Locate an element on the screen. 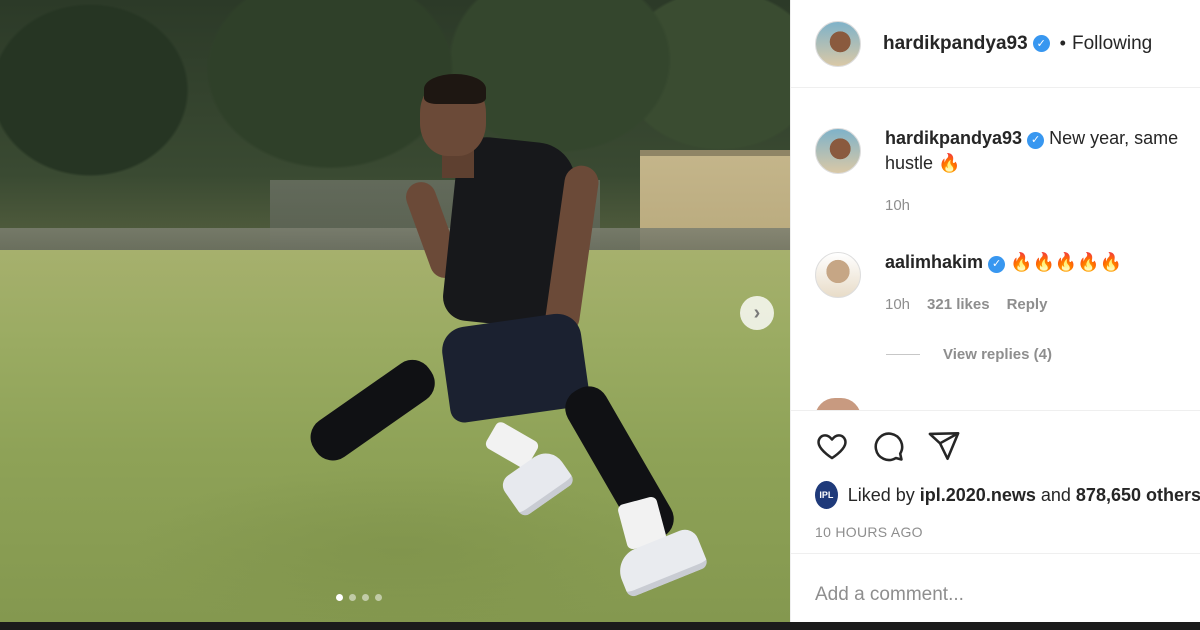 The height and width of the screenshot is (630, 1200). comment-likes: 321 likes is located at coordinates (958, 304).